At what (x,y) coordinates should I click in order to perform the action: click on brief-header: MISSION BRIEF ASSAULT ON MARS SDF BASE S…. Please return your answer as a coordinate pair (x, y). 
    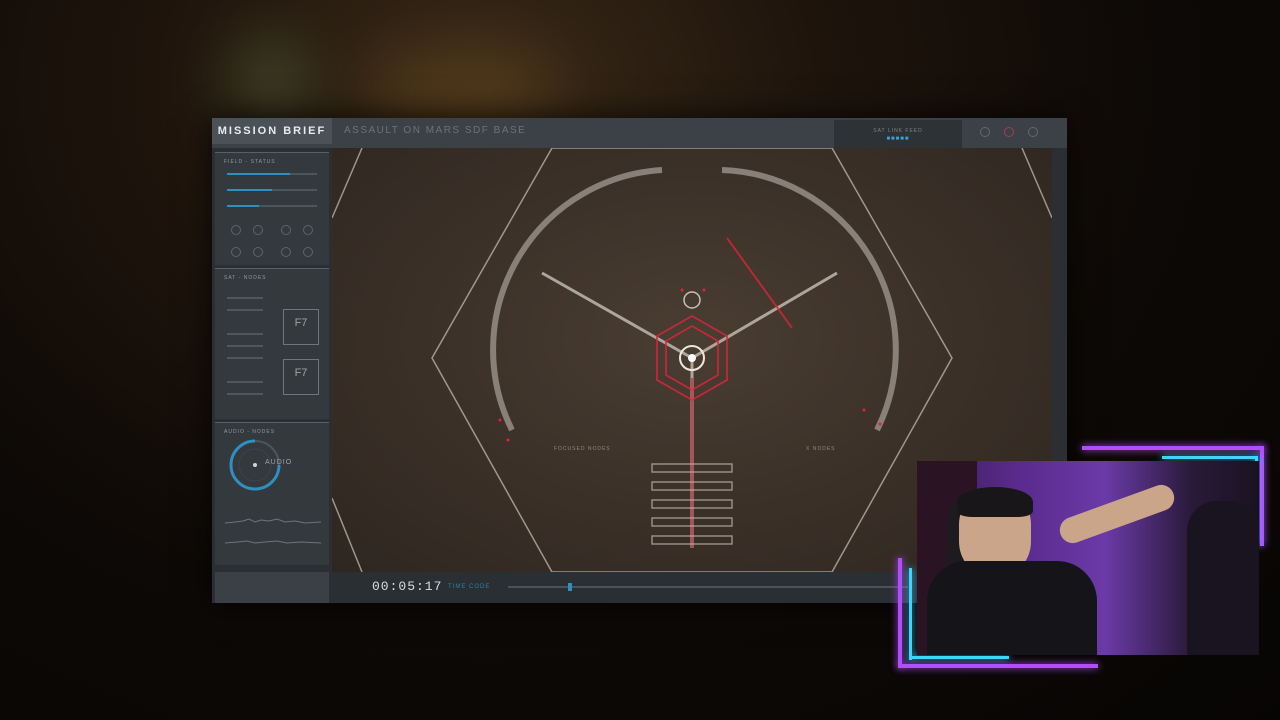
    Looking at the image, I should click on (639, 133).